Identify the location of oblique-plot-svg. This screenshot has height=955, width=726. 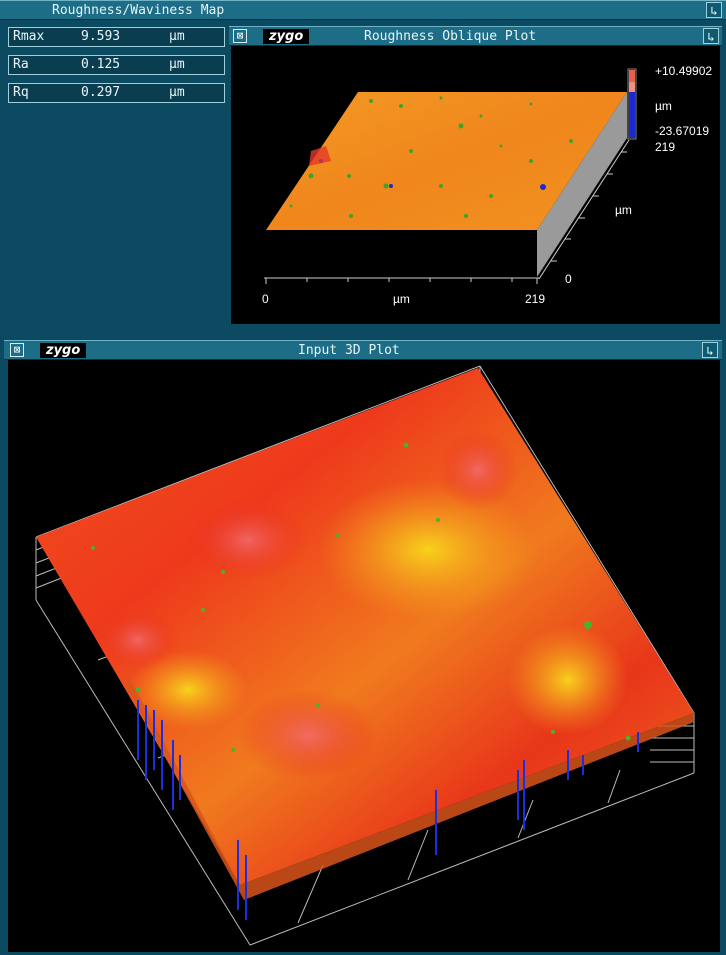
(450, 176).